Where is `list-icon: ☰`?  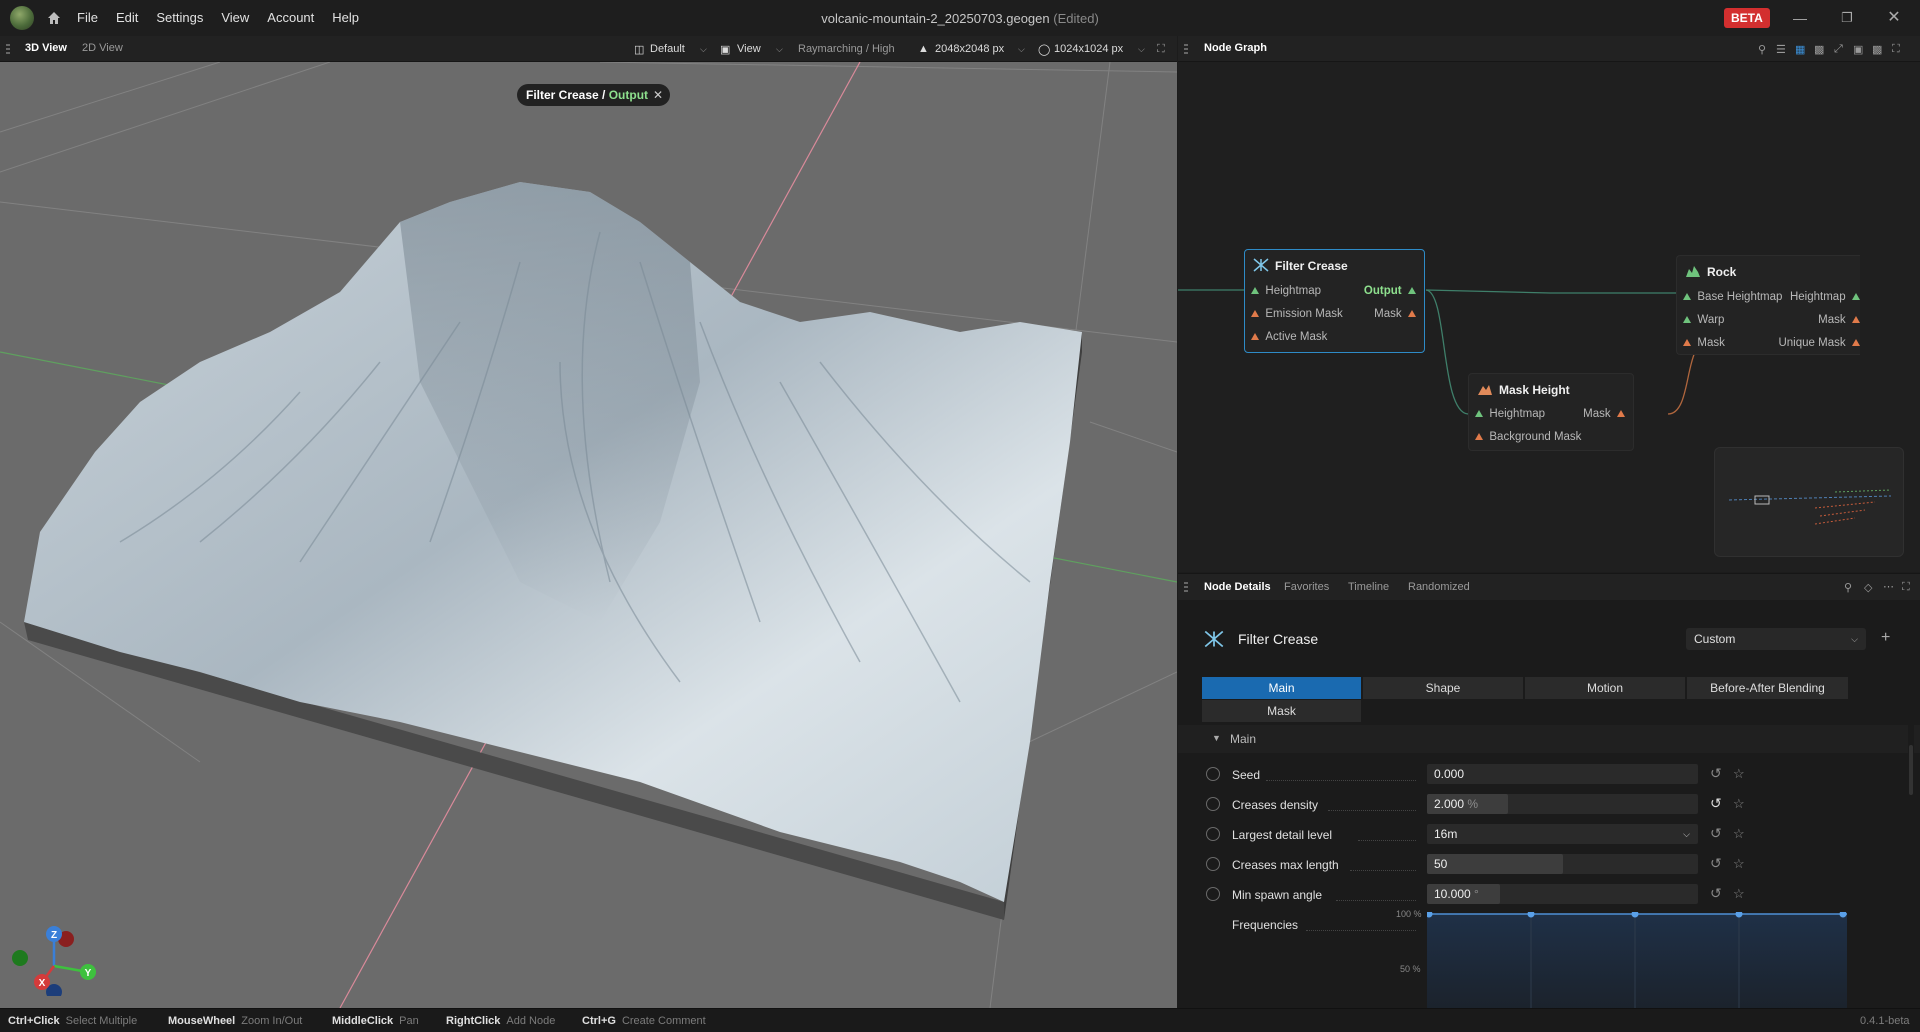 list-icon: ☰ is located at coordinates (1781, 49).